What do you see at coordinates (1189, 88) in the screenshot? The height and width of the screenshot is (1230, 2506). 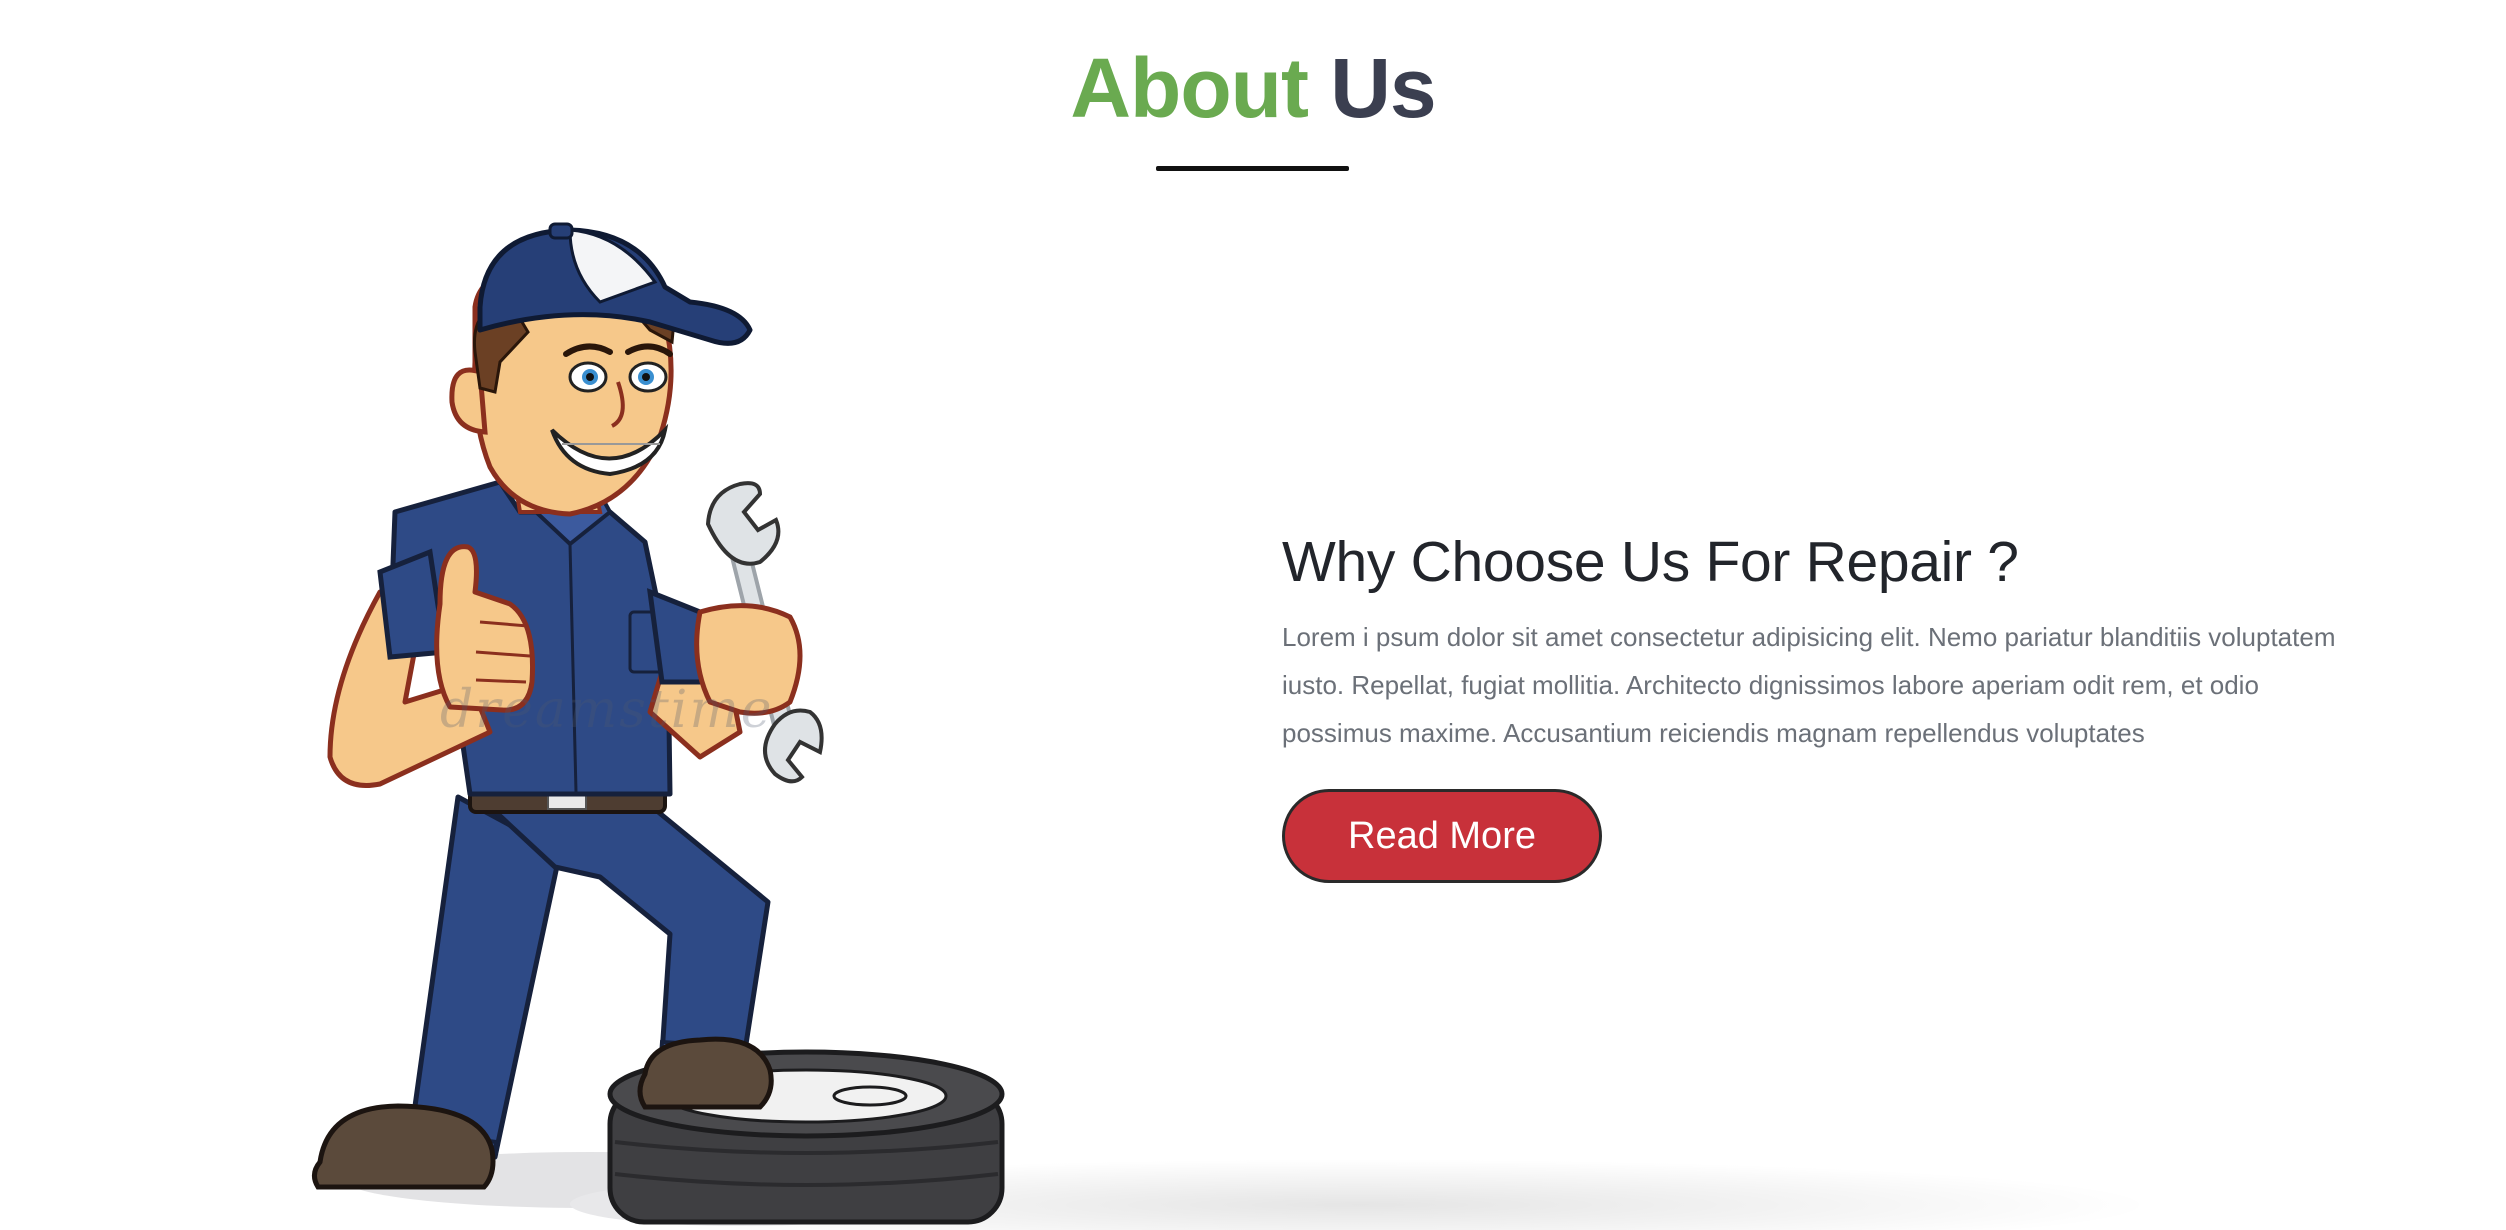 I see `about-title-accent: About` at bounding box center [1189, 88].